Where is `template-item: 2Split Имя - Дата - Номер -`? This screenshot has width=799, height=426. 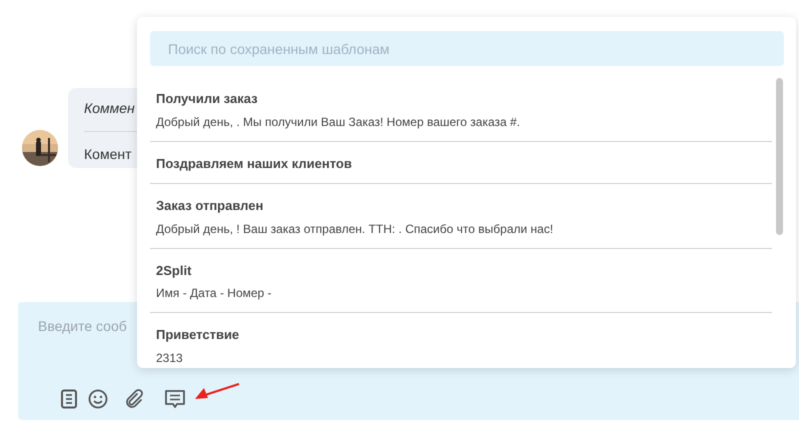 template-item: 2Split Имя - Дата - Номер - is located at coordinates (461, 280).